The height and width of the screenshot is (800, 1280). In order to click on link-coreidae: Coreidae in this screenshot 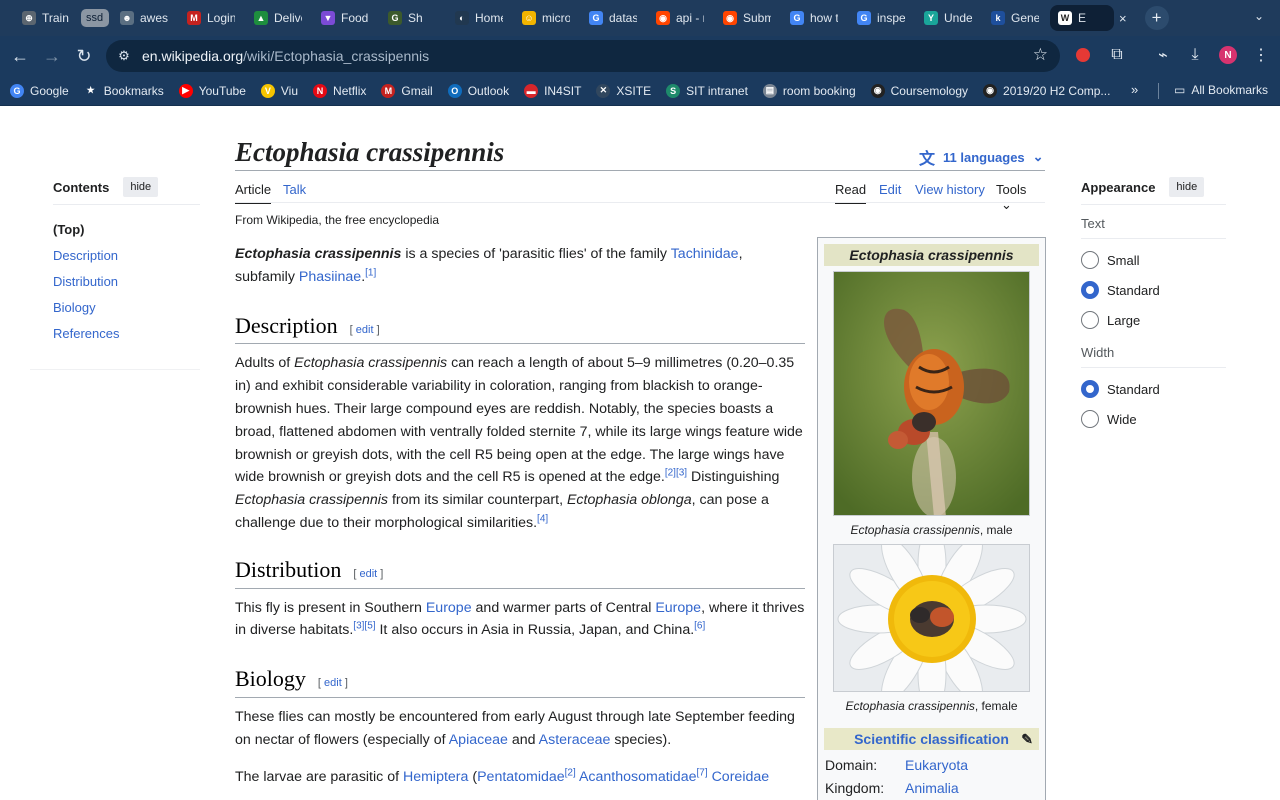, I will do `click(741, 777)`.